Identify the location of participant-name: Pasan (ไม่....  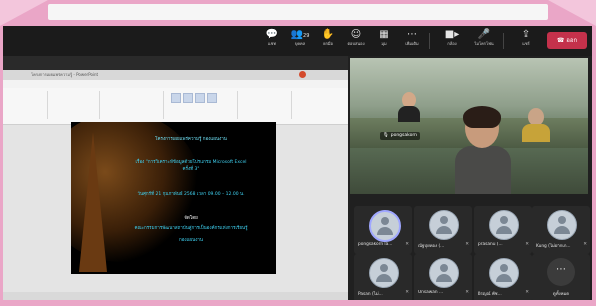
(370, 294).